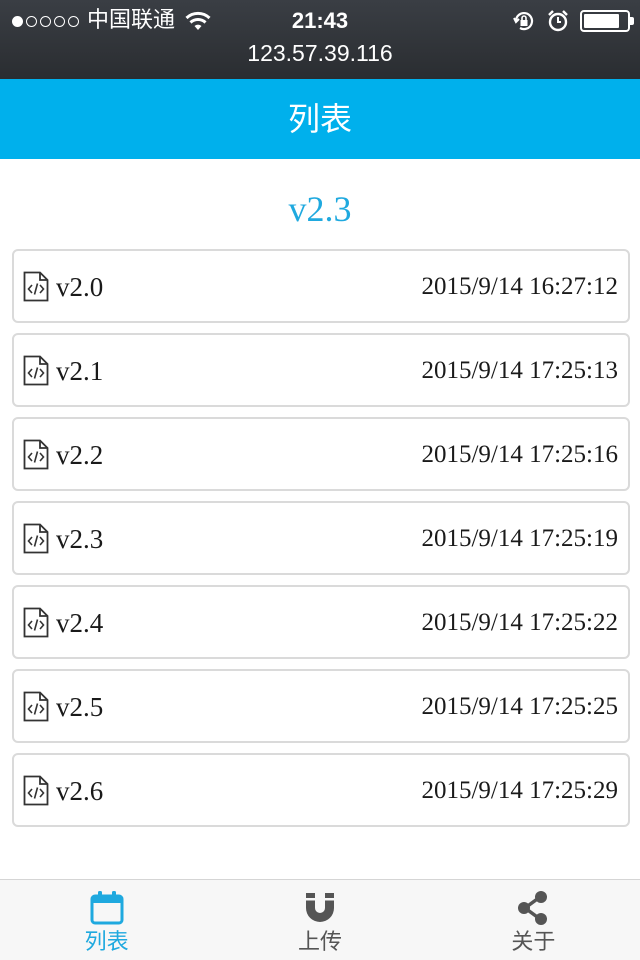 This screenshot has height=960, width=640. Describe the element at coordinates (80, 707) in the screenshot. I see `file-name: v2.5` at that location.